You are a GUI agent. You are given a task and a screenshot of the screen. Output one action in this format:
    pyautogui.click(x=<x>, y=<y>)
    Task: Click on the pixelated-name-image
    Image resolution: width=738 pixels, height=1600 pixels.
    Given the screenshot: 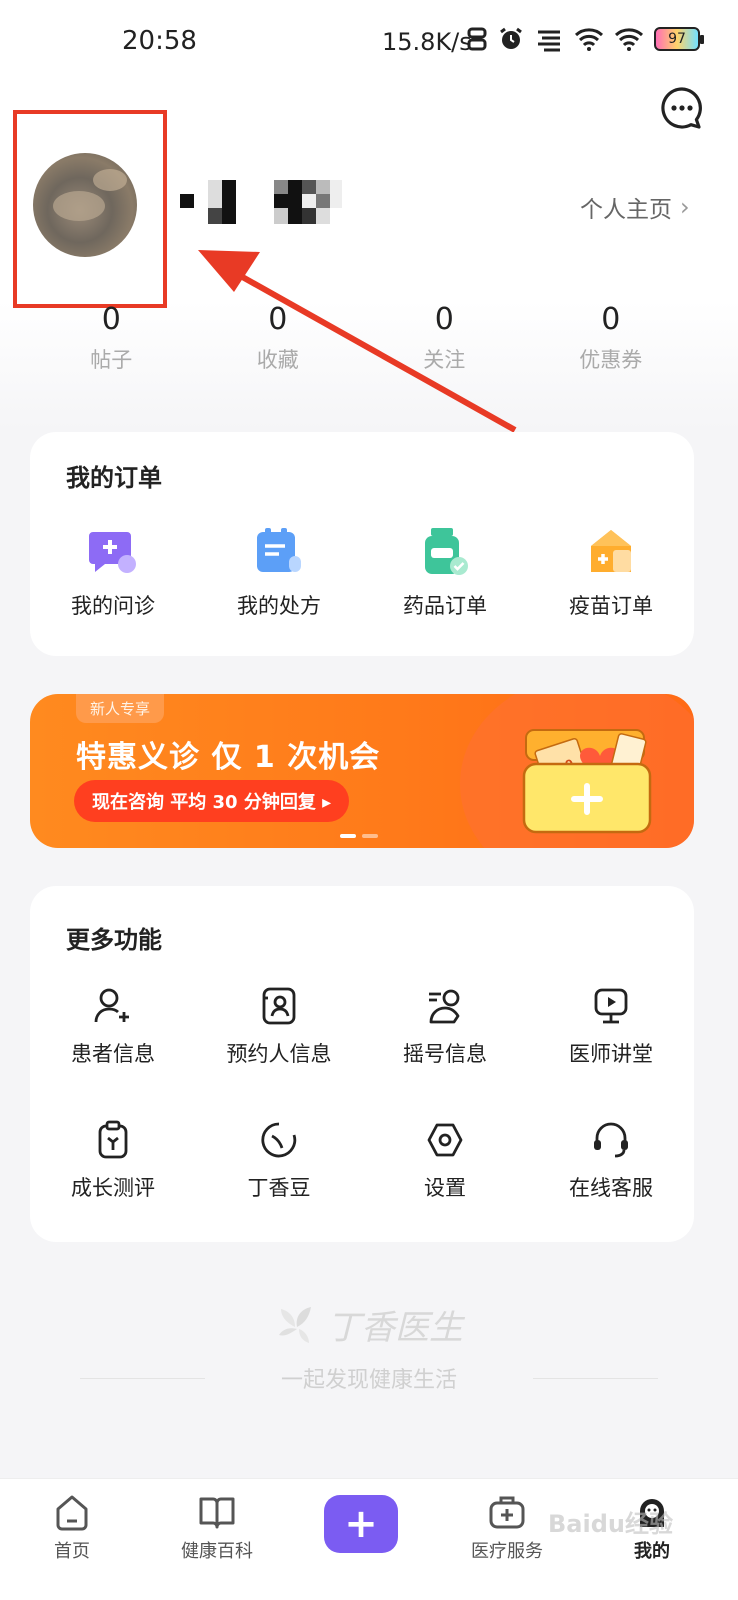 What is the action you would take?
    pyautogui.click(x=261, y=202)
    